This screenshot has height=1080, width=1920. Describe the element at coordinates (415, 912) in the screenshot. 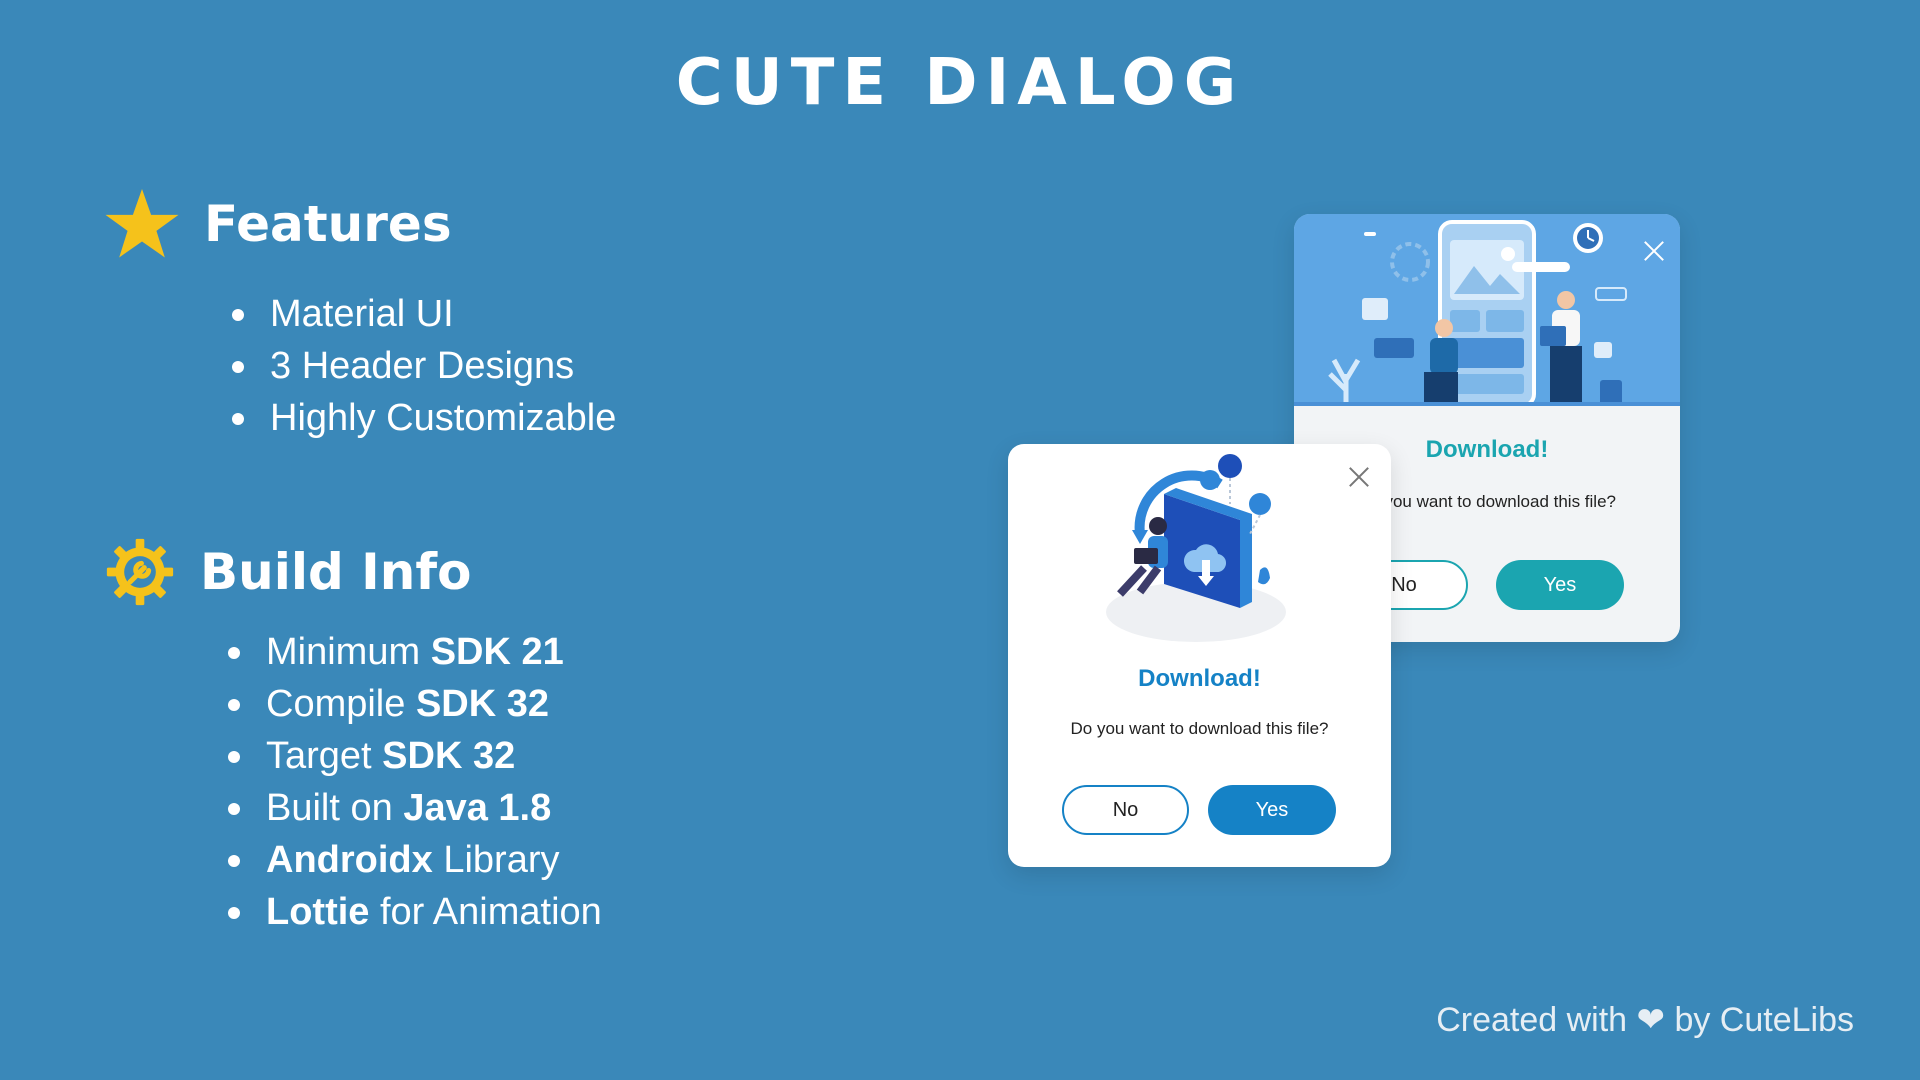

I see `list-item: Lottie for Animation` at that location.